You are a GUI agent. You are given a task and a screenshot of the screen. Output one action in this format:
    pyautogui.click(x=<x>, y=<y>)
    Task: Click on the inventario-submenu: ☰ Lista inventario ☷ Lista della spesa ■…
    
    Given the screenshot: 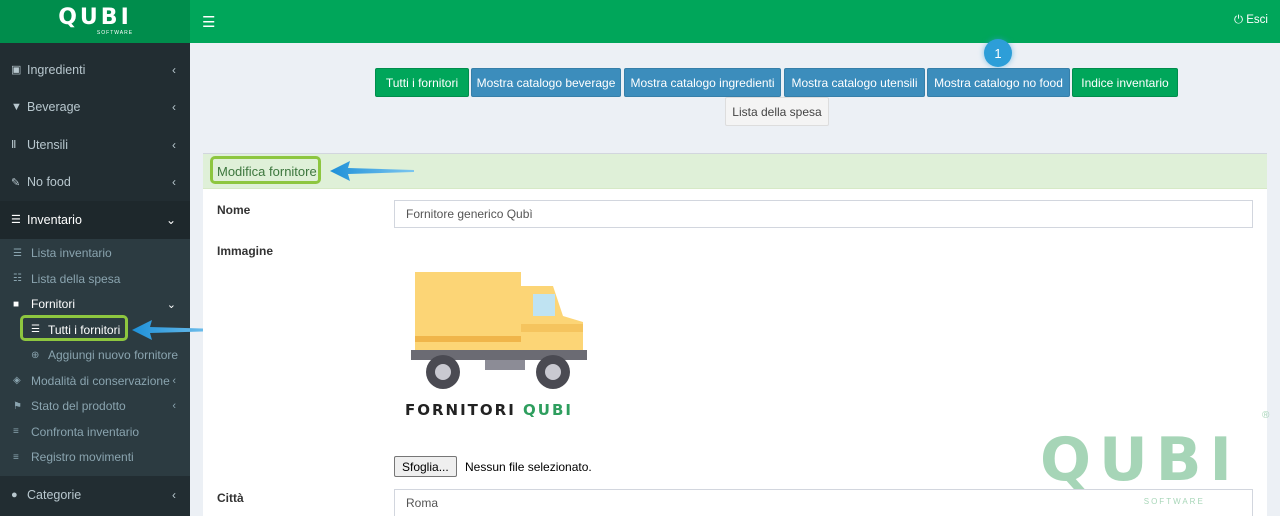 What is the action you would take?
    pyautogui.click(x=95, y=357)
    